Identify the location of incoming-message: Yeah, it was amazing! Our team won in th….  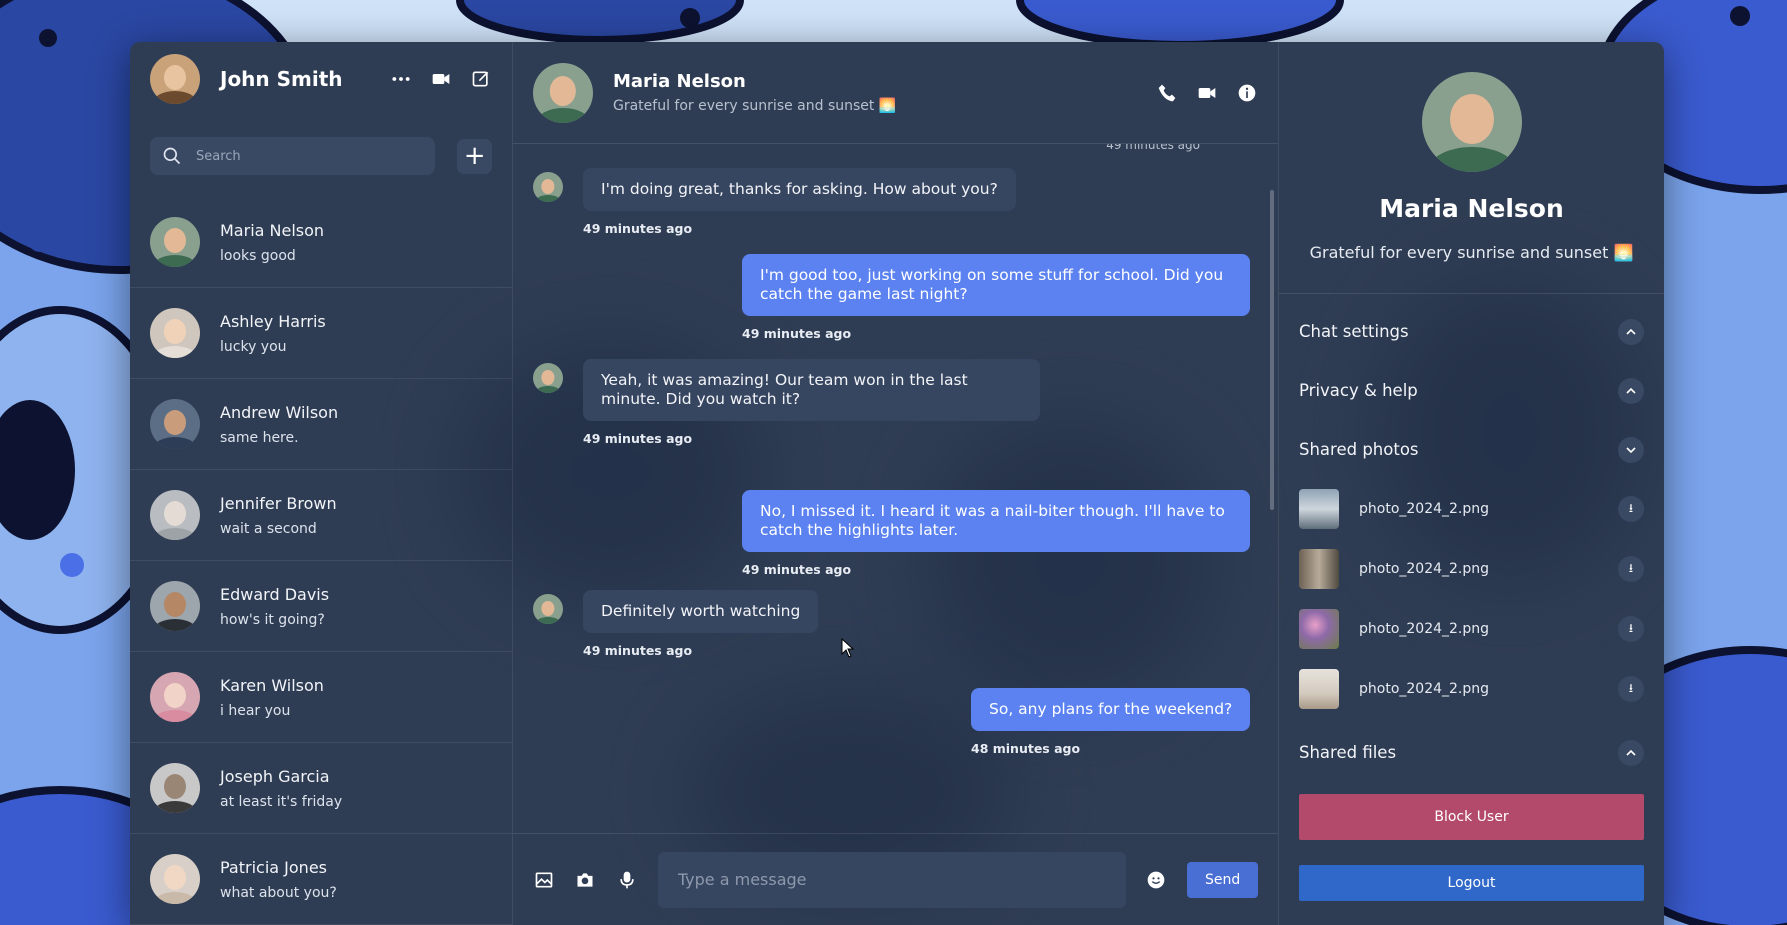
(786, 402).